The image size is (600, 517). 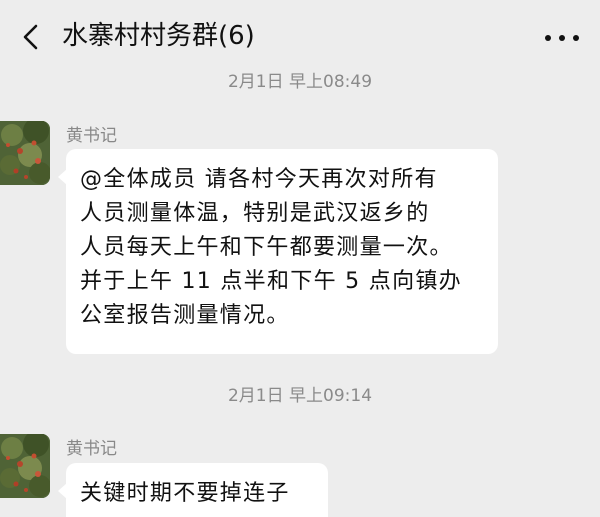 I want to click on message-line: 人员每天上午和下午都要测量一次。, so click(x=266, y=247).